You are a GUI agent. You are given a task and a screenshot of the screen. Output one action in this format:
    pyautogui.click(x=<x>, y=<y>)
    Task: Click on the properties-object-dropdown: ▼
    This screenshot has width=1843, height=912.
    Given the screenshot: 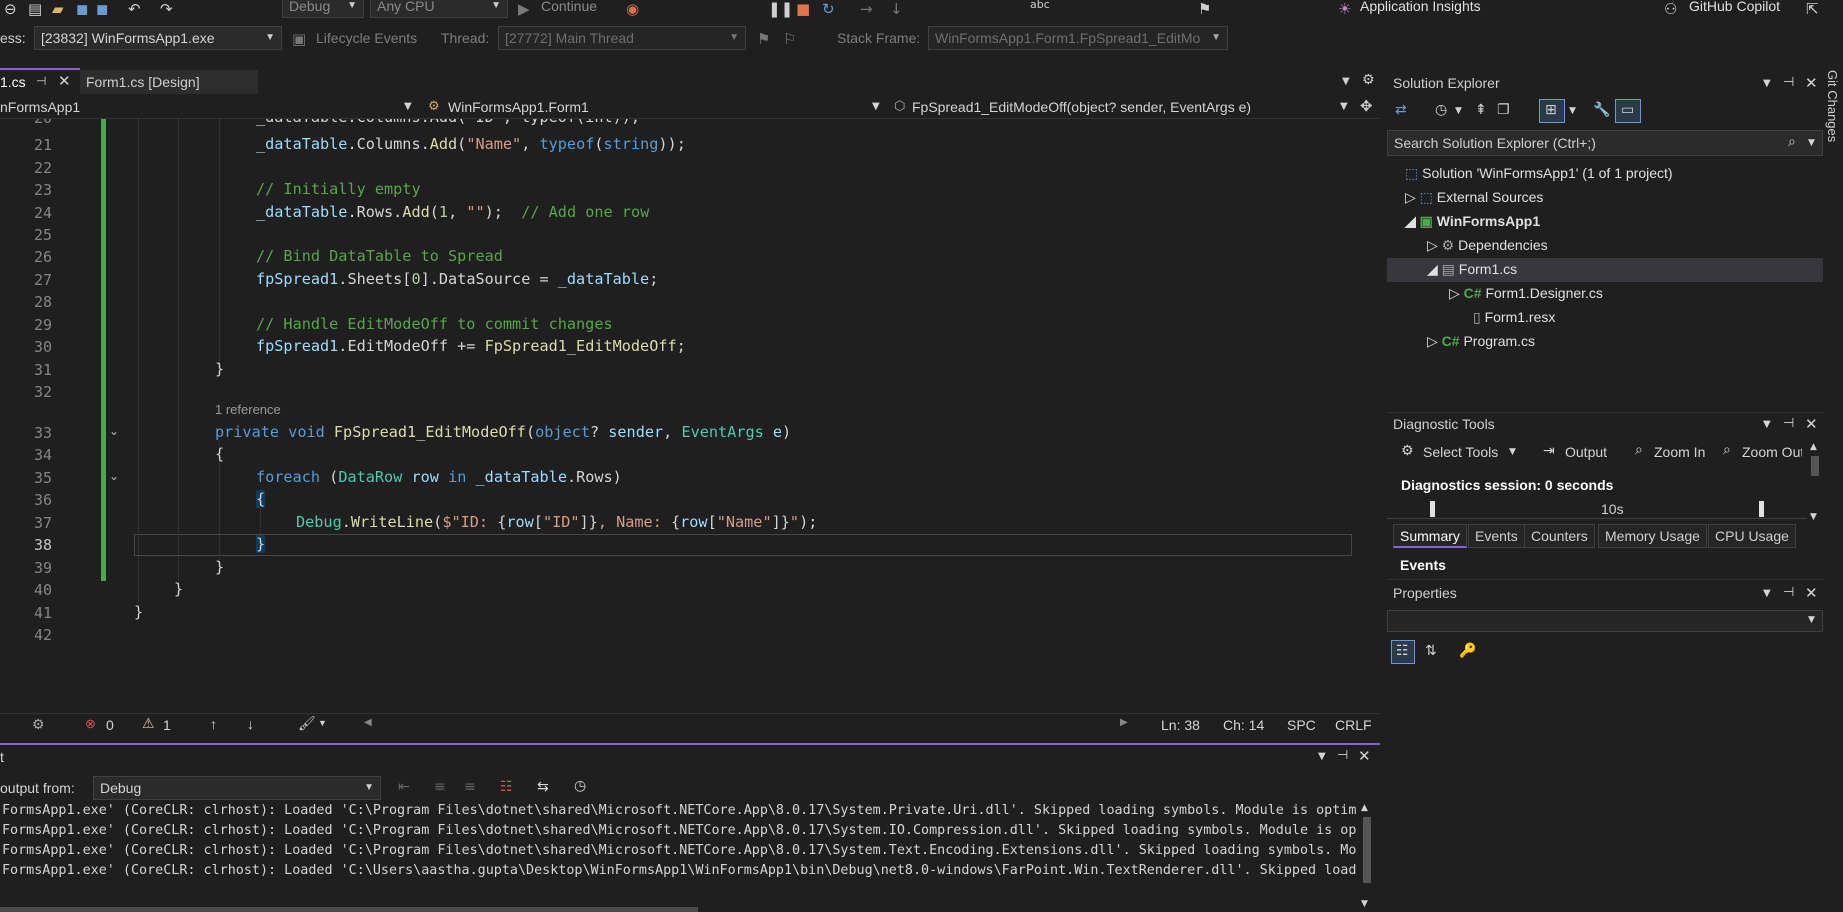 What is the action you would take?
    pyautogui.click(x=1605, y=621)
    